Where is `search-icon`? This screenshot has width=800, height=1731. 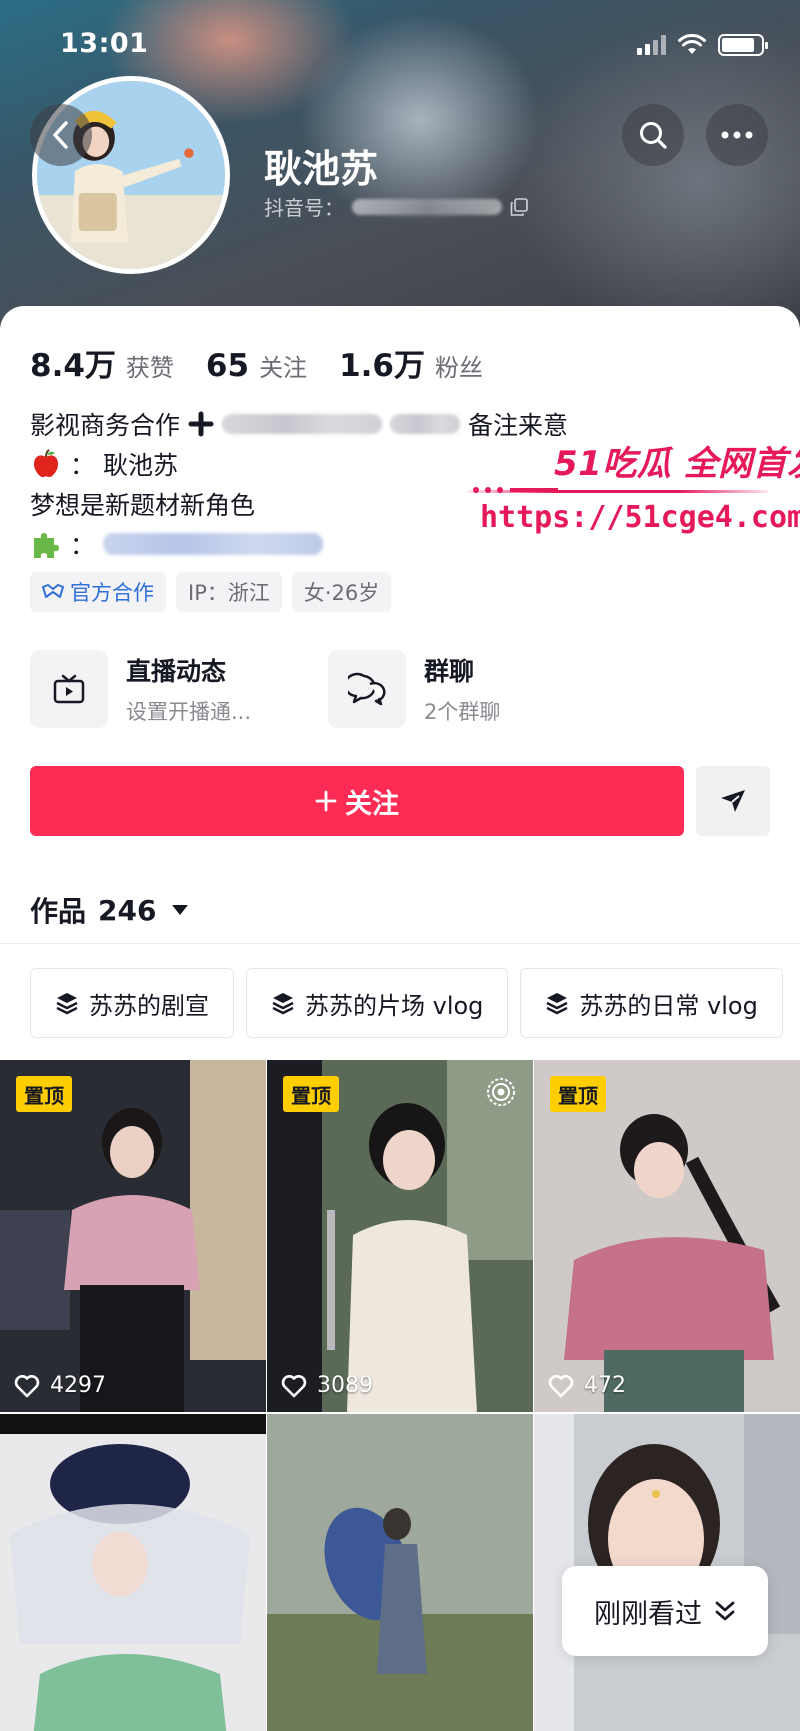 search-icon is located at coordinates (653, 135).